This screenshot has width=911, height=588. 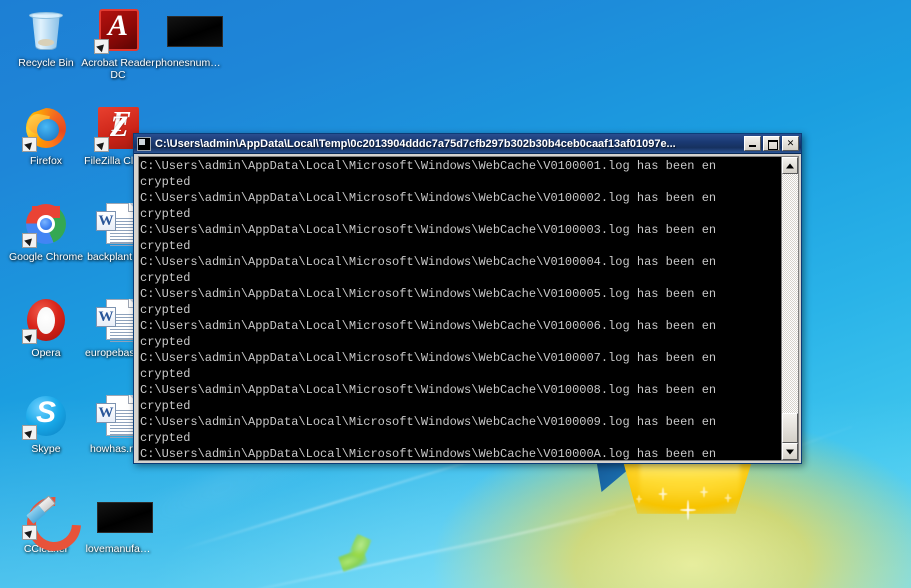 What do you see at coordinates (771, 143) in the screenshot?
I see `maximize-button` at bounding box center [771, 143].